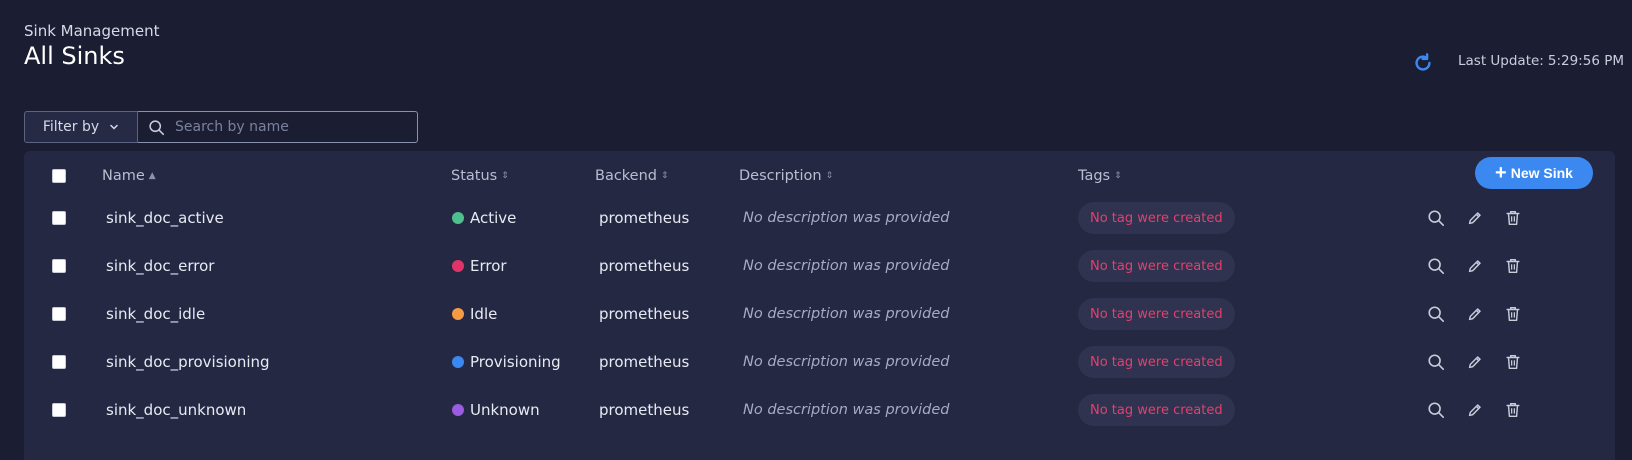  I want to click on search-input, so click(290, 127).